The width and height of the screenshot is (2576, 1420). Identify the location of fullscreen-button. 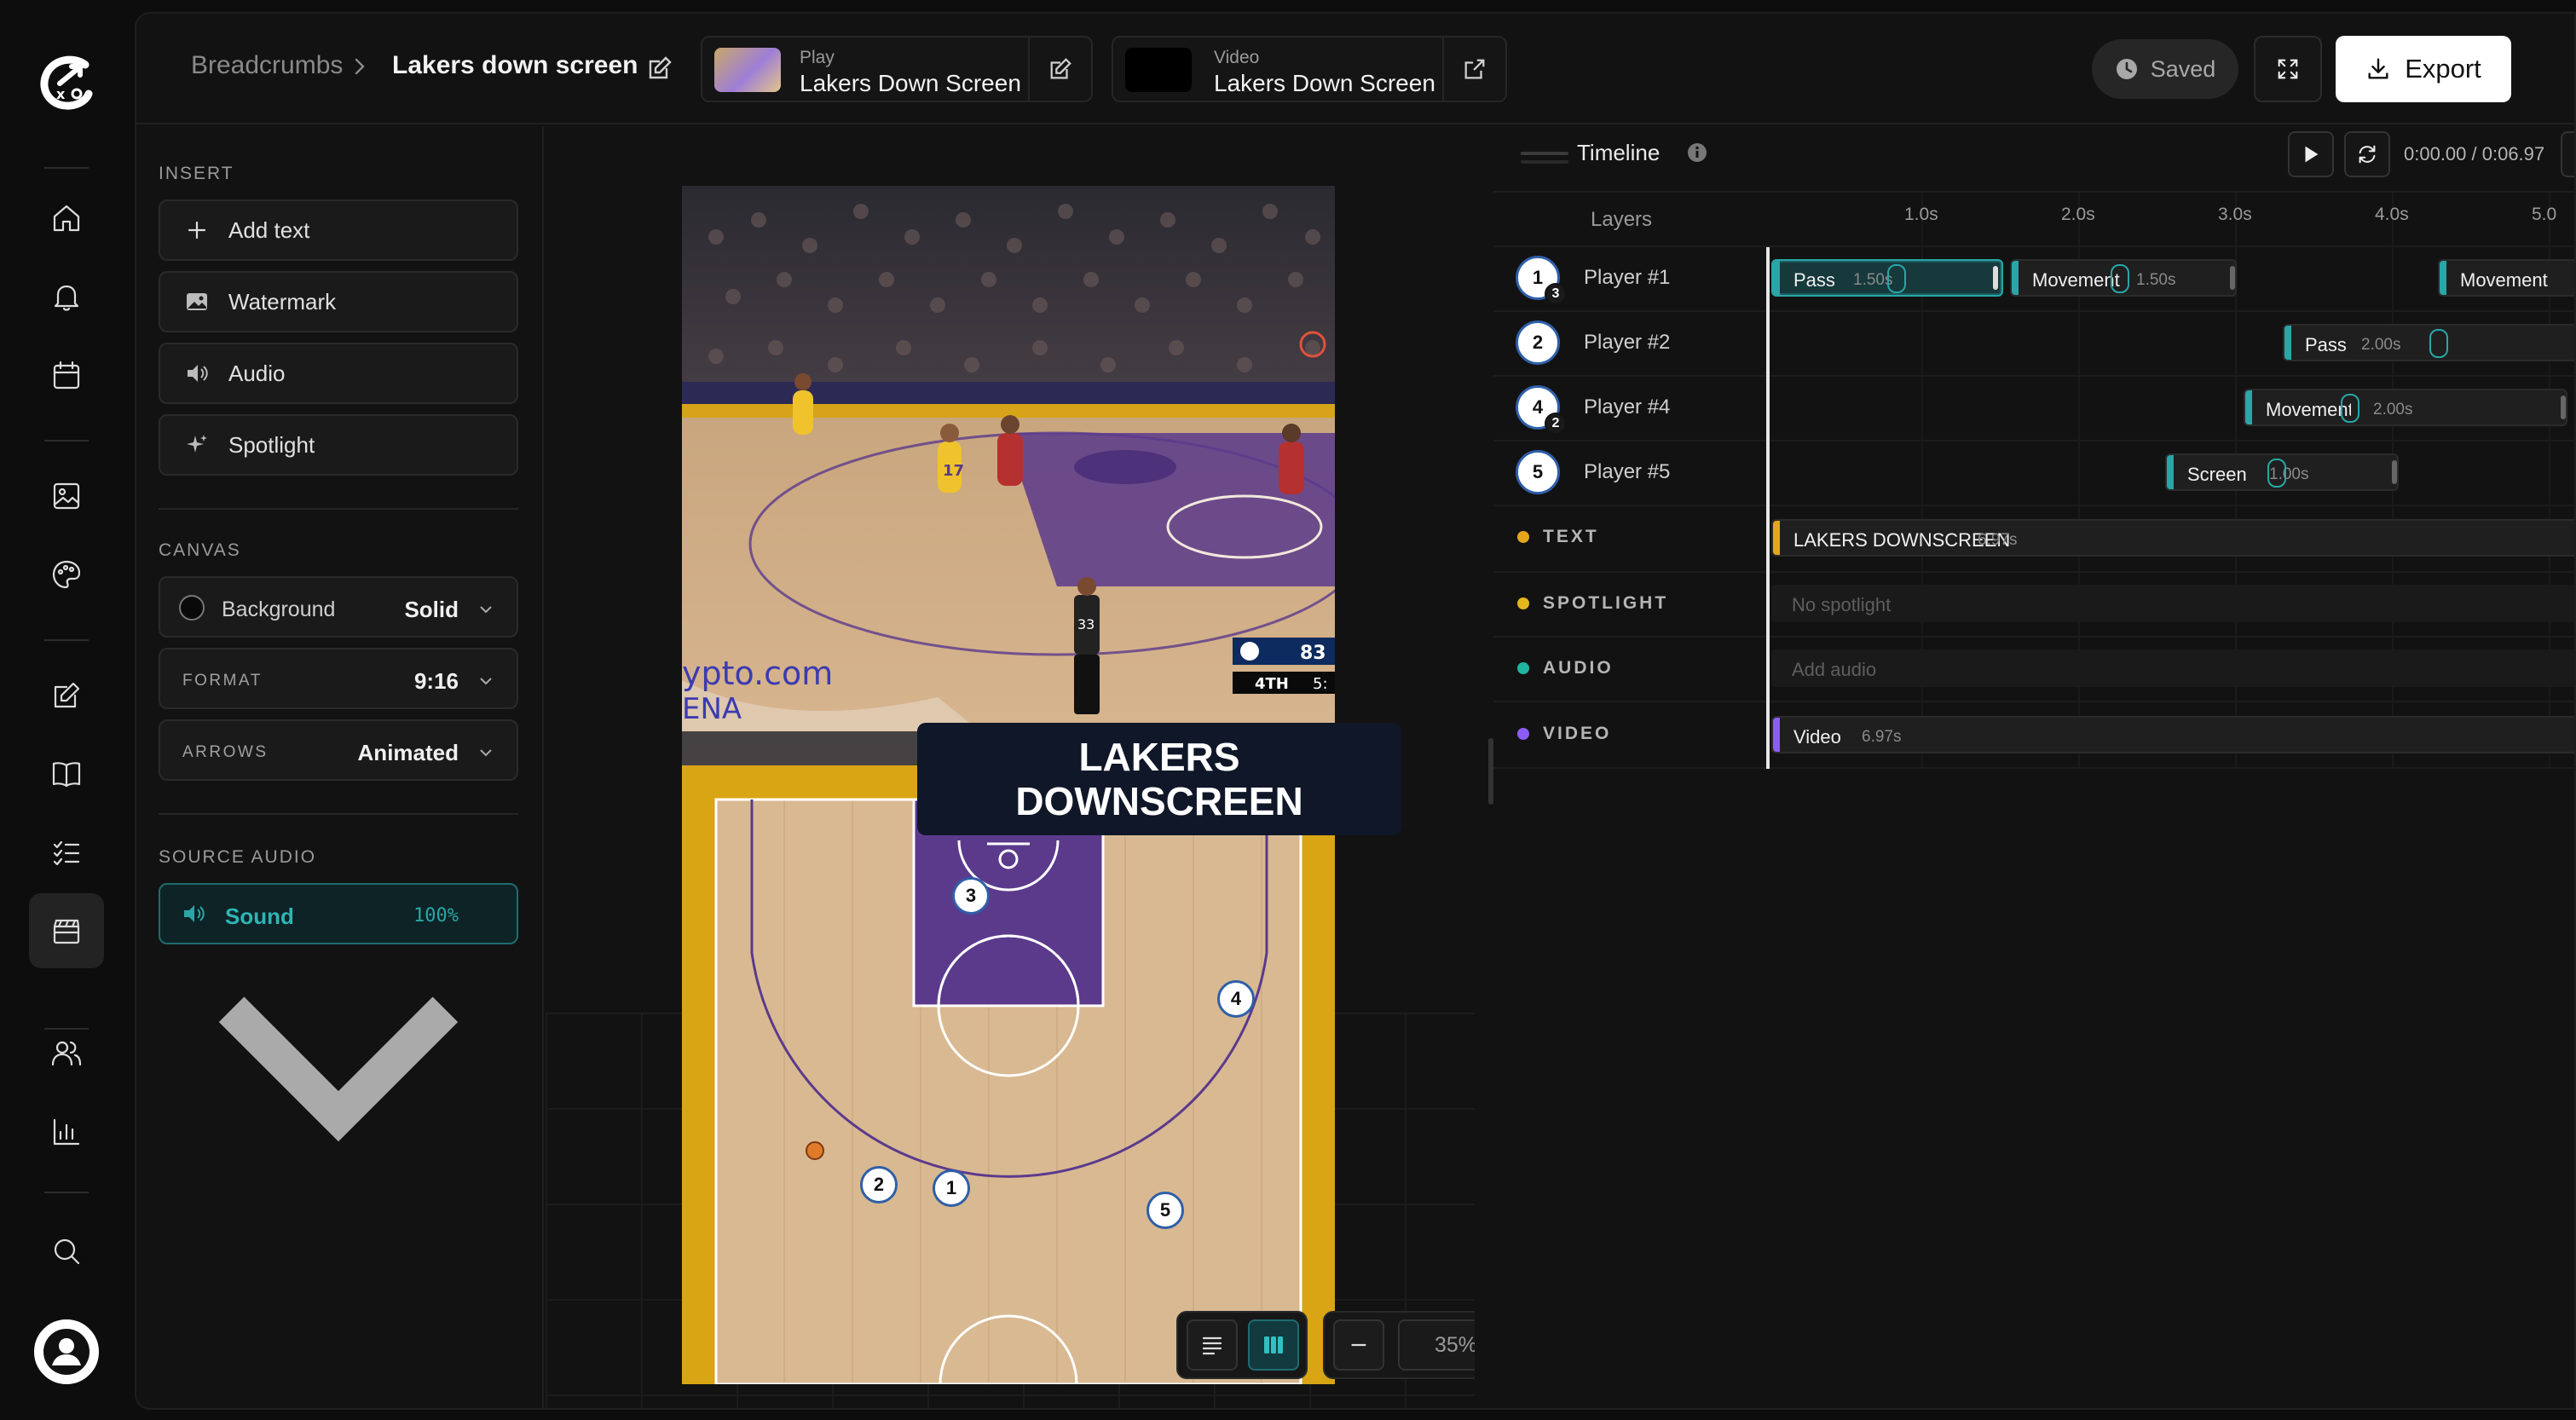
(2288, 69).